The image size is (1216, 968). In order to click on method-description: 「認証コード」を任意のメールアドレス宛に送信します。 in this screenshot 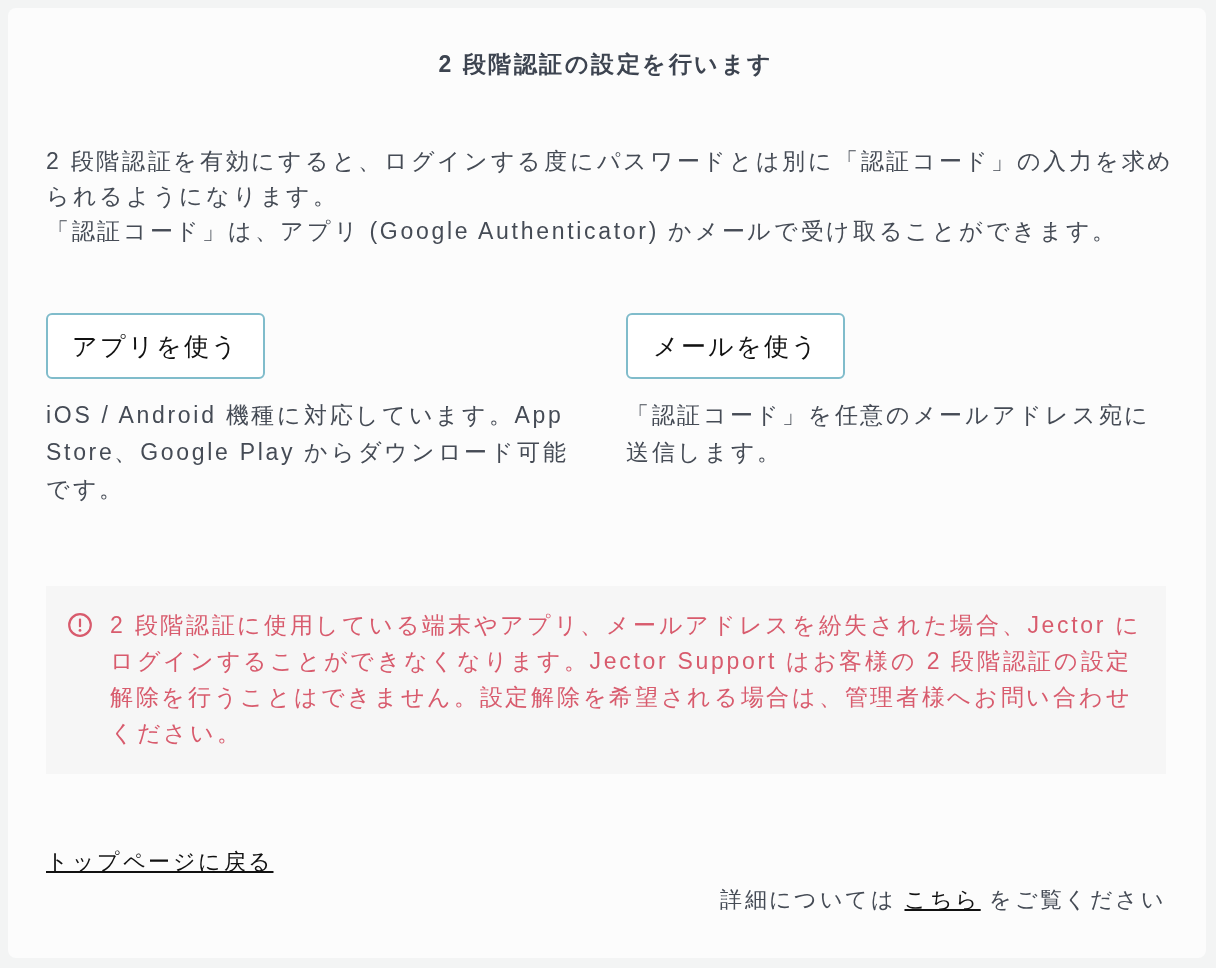, I will do `click(889, 434)`.